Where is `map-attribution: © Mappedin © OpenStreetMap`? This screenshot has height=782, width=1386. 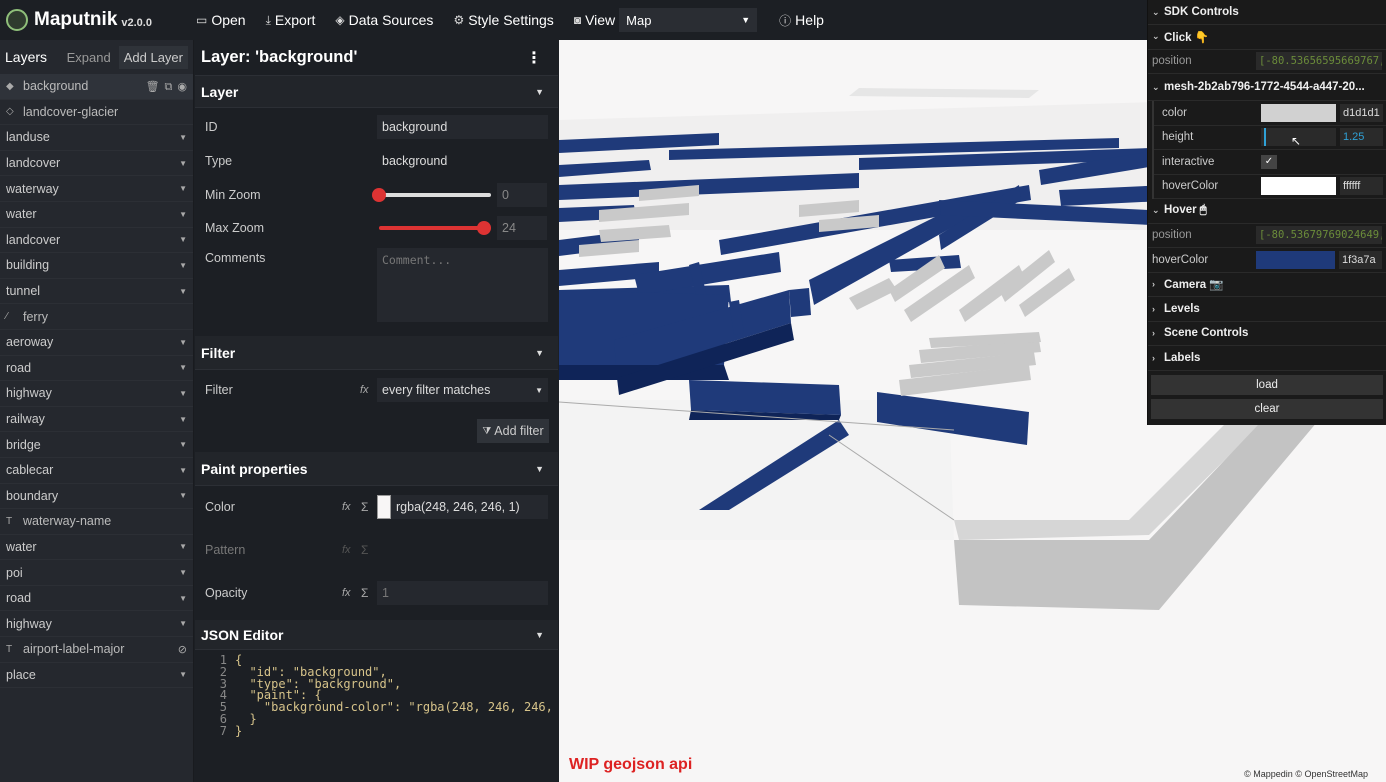 map-attribution: © Mappedin © OpenStreetMap is located at coordinates (1306, 774).